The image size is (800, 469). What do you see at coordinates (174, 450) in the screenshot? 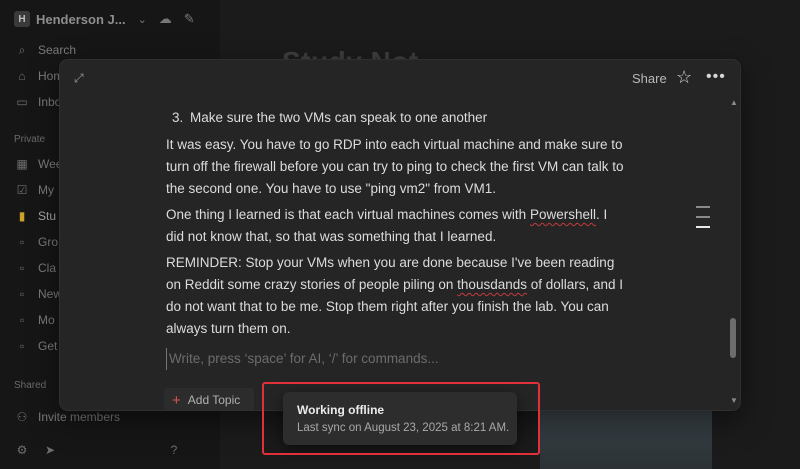
I see `help-icon: ?` at bounding box center [174, 450].